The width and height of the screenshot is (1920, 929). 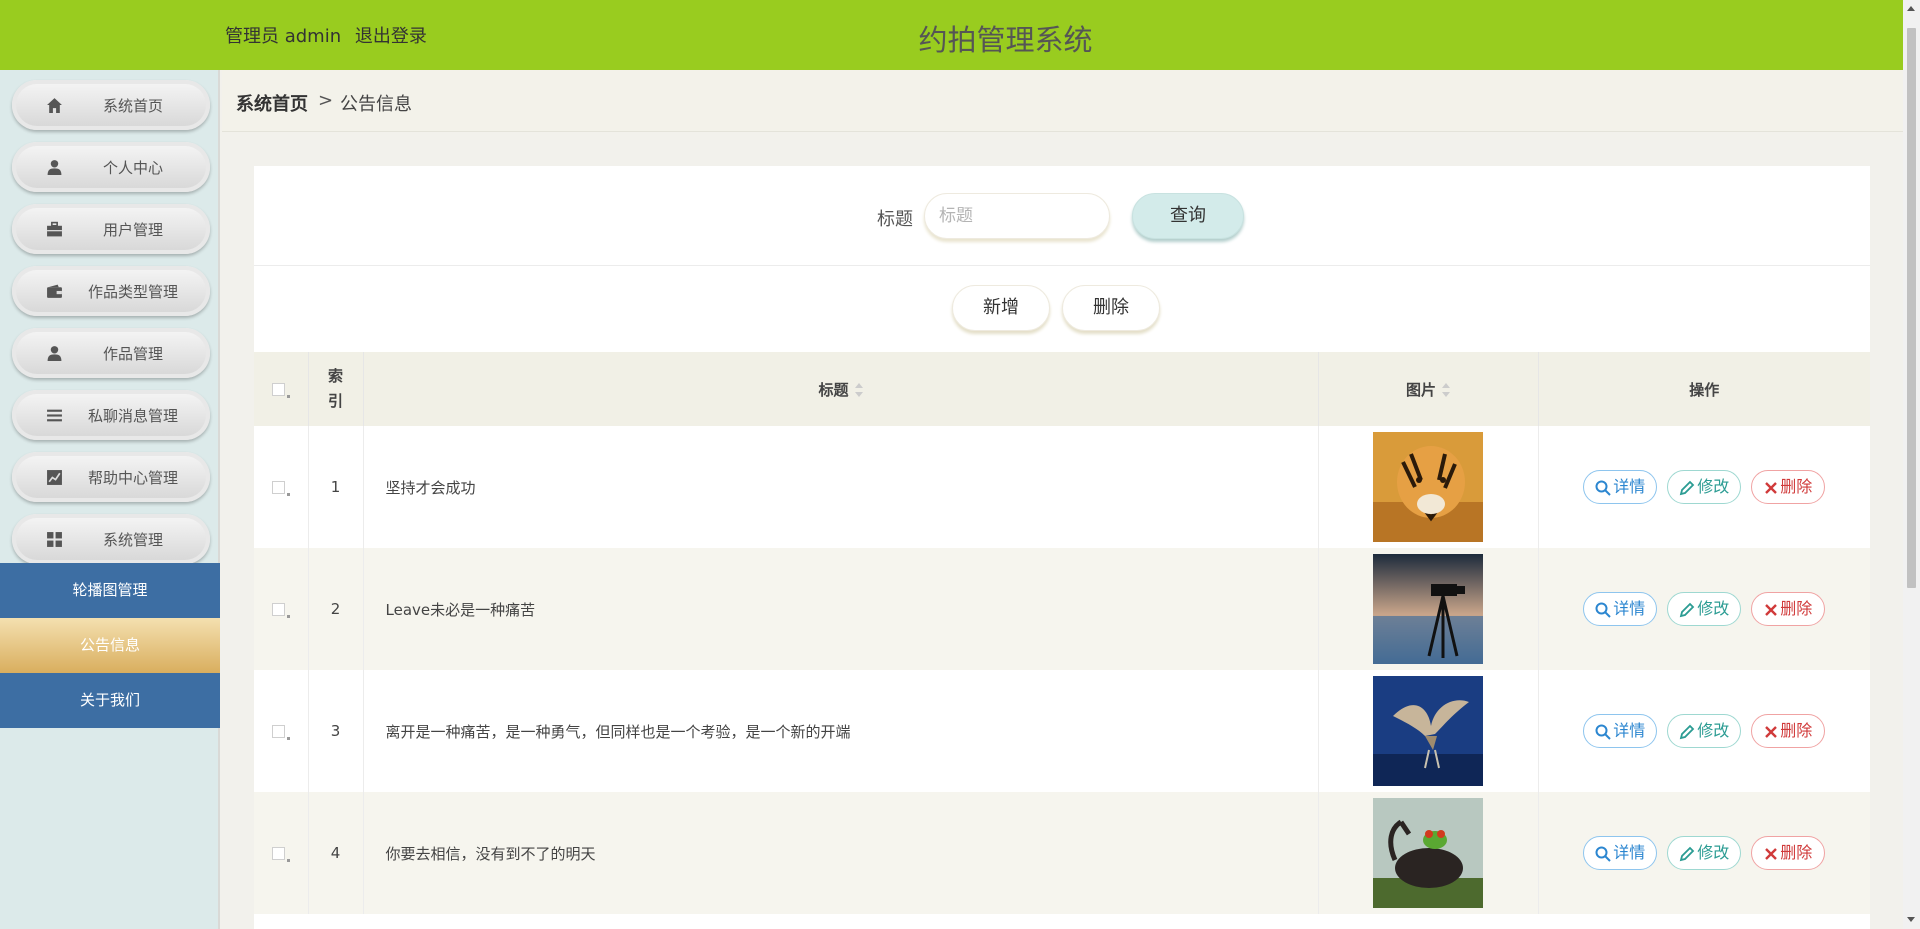 What do you see at coordinates (841, 609) in the screenshot?
I see `row-title: Leave未必是一种痛苦` at bounding box center [841, 609].